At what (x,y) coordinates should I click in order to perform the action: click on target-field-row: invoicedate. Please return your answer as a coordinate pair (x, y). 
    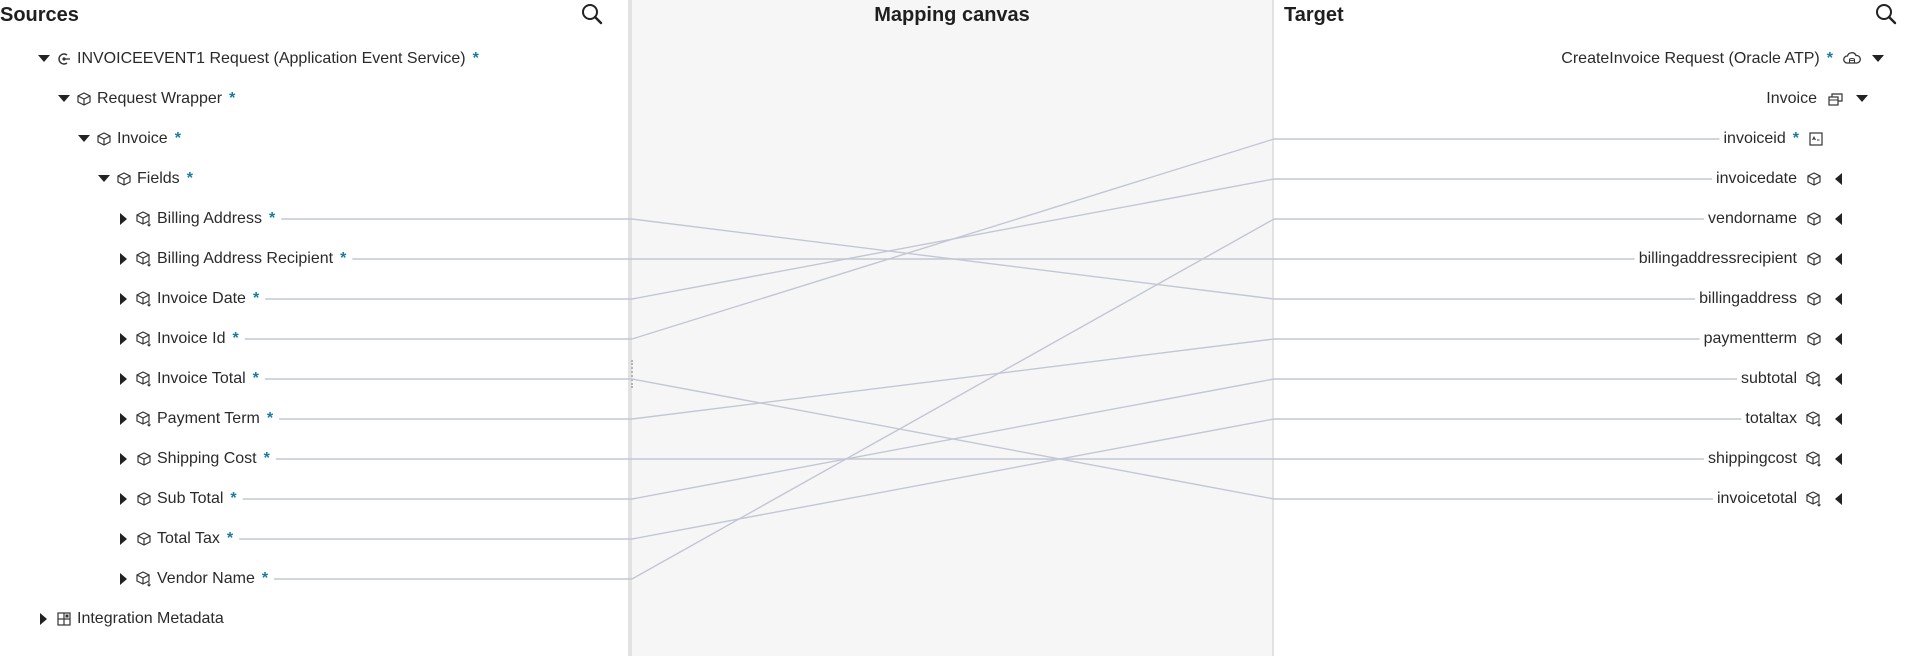
    Looking at the image, I should click on (1782, 179).